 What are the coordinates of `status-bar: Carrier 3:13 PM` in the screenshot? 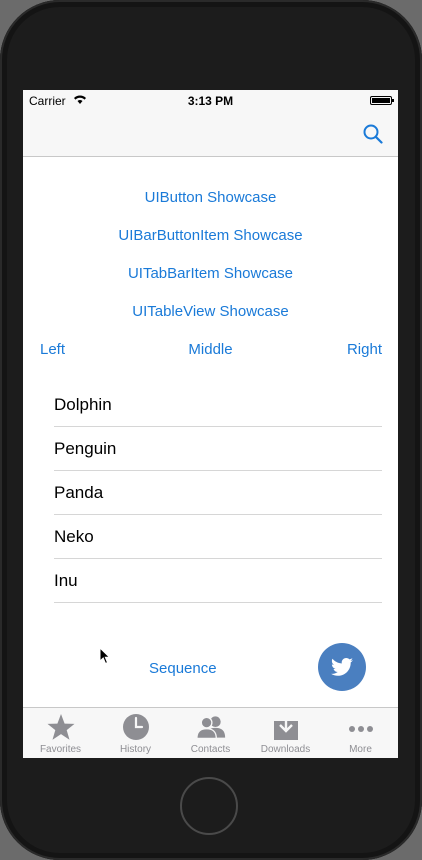 It's located at (210, 101).